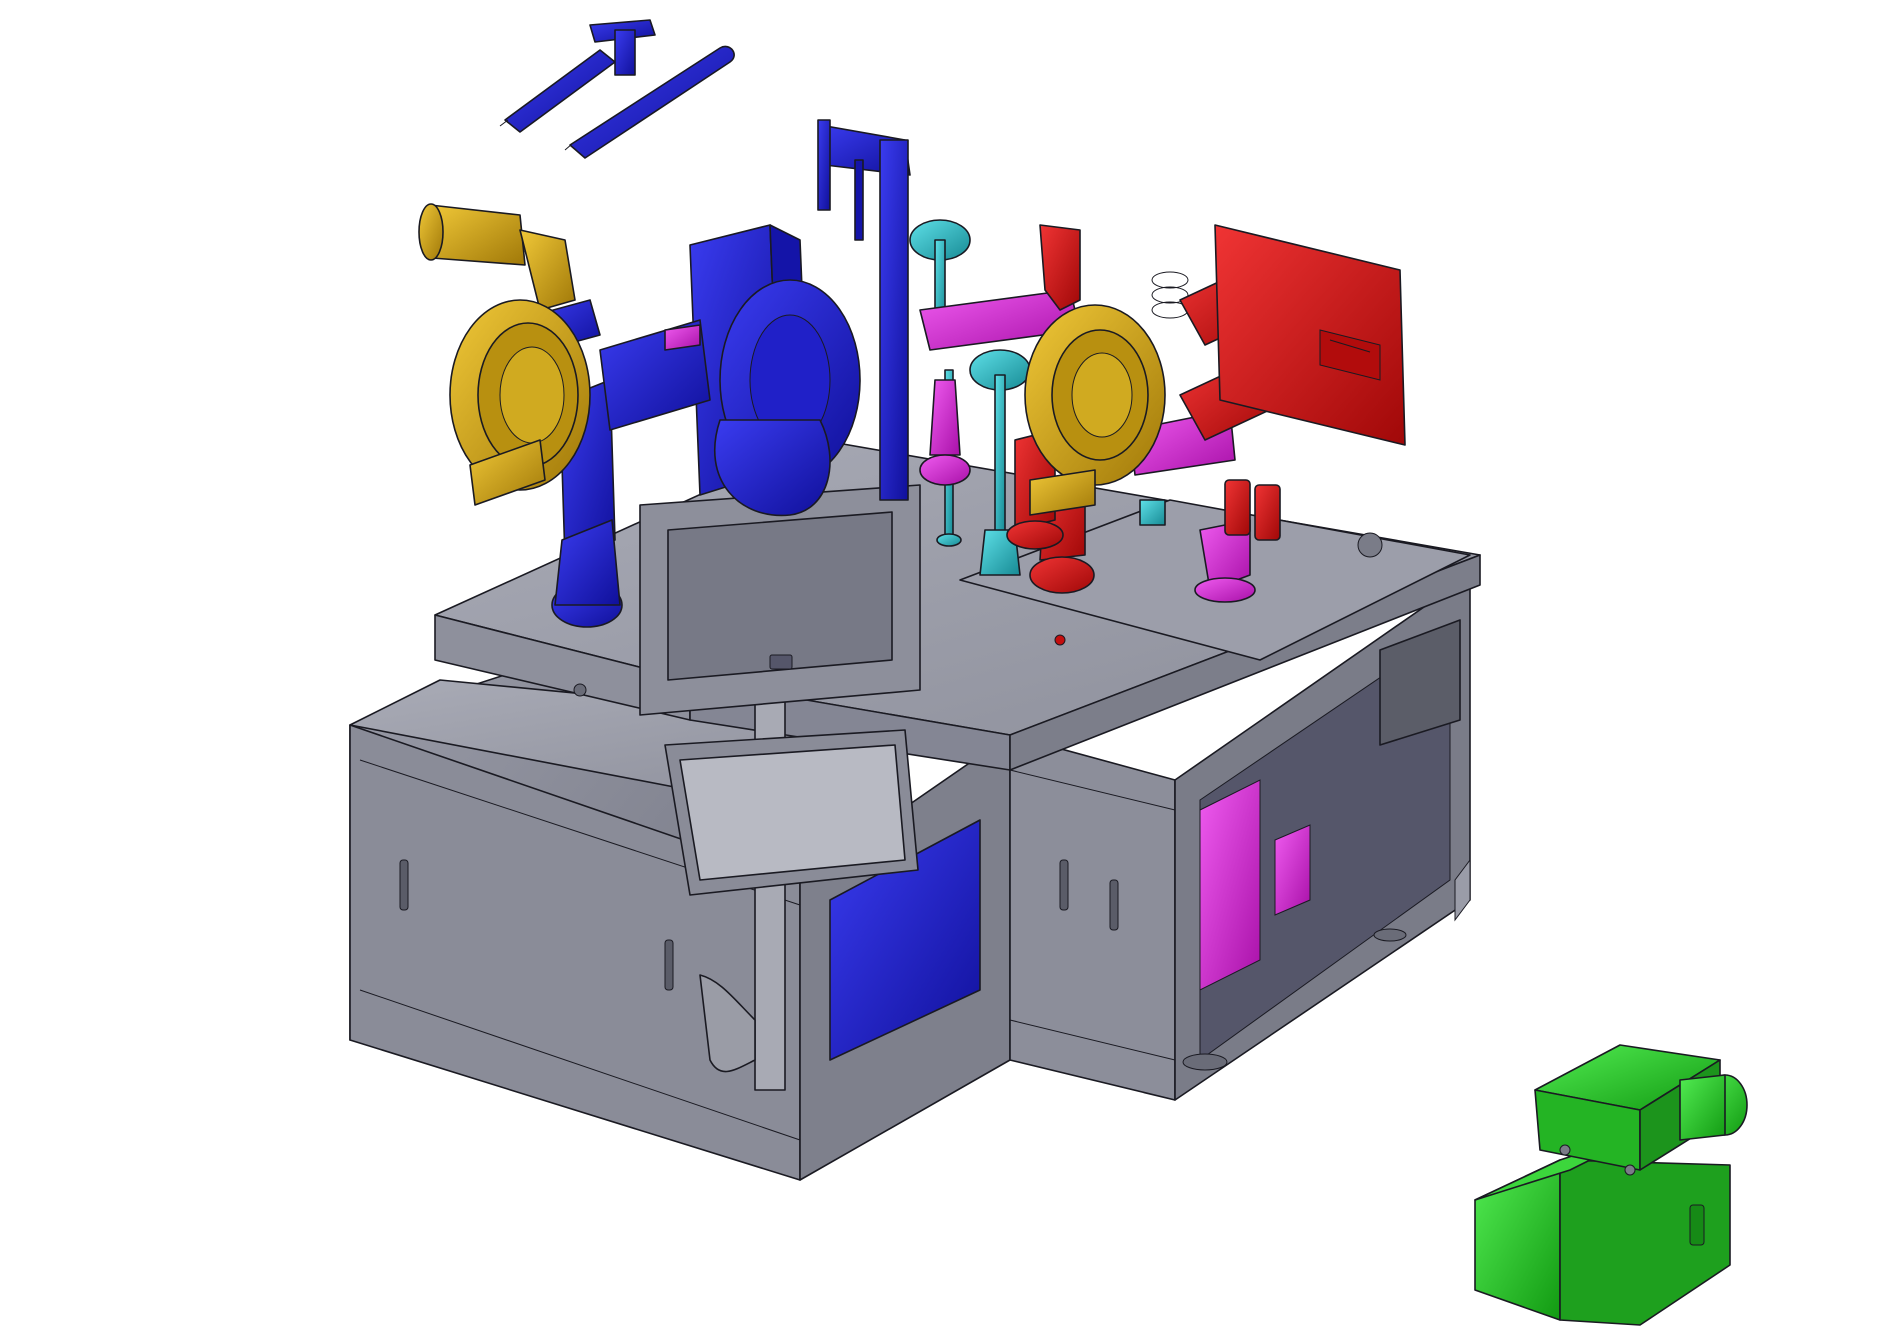 Image resolution: width=1892 pixels, height=1336 pixels. I want to click on blue-stylus-tools, so click(617, 89).